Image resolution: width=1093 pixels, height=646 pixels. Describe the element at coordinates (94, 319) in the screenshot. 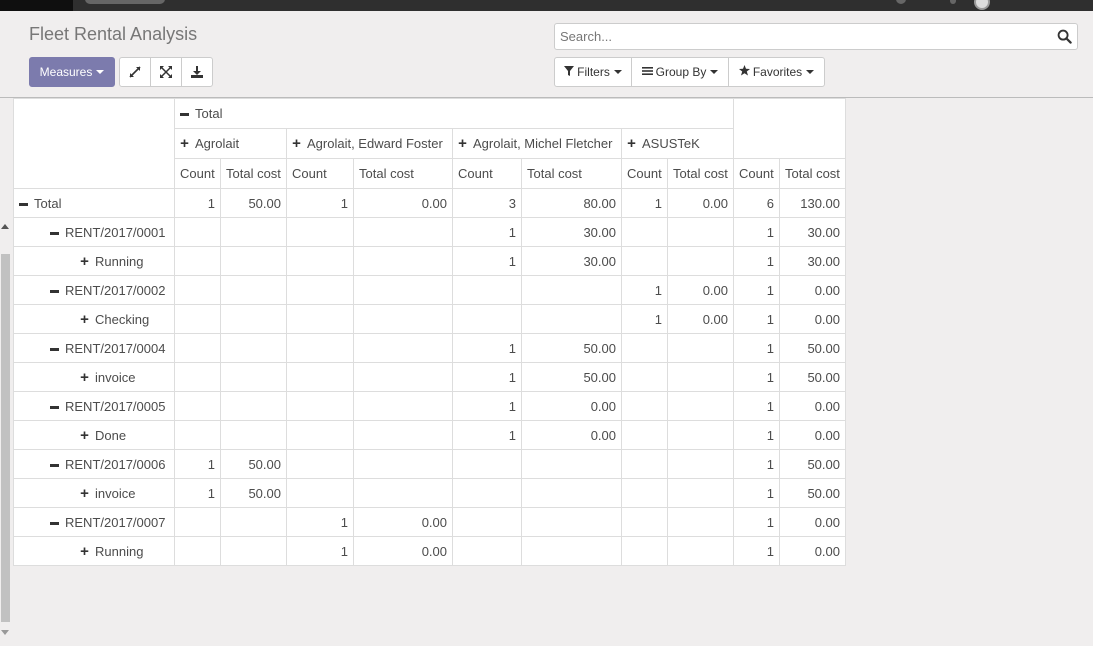

I see `row-header: + Checking` at that location.